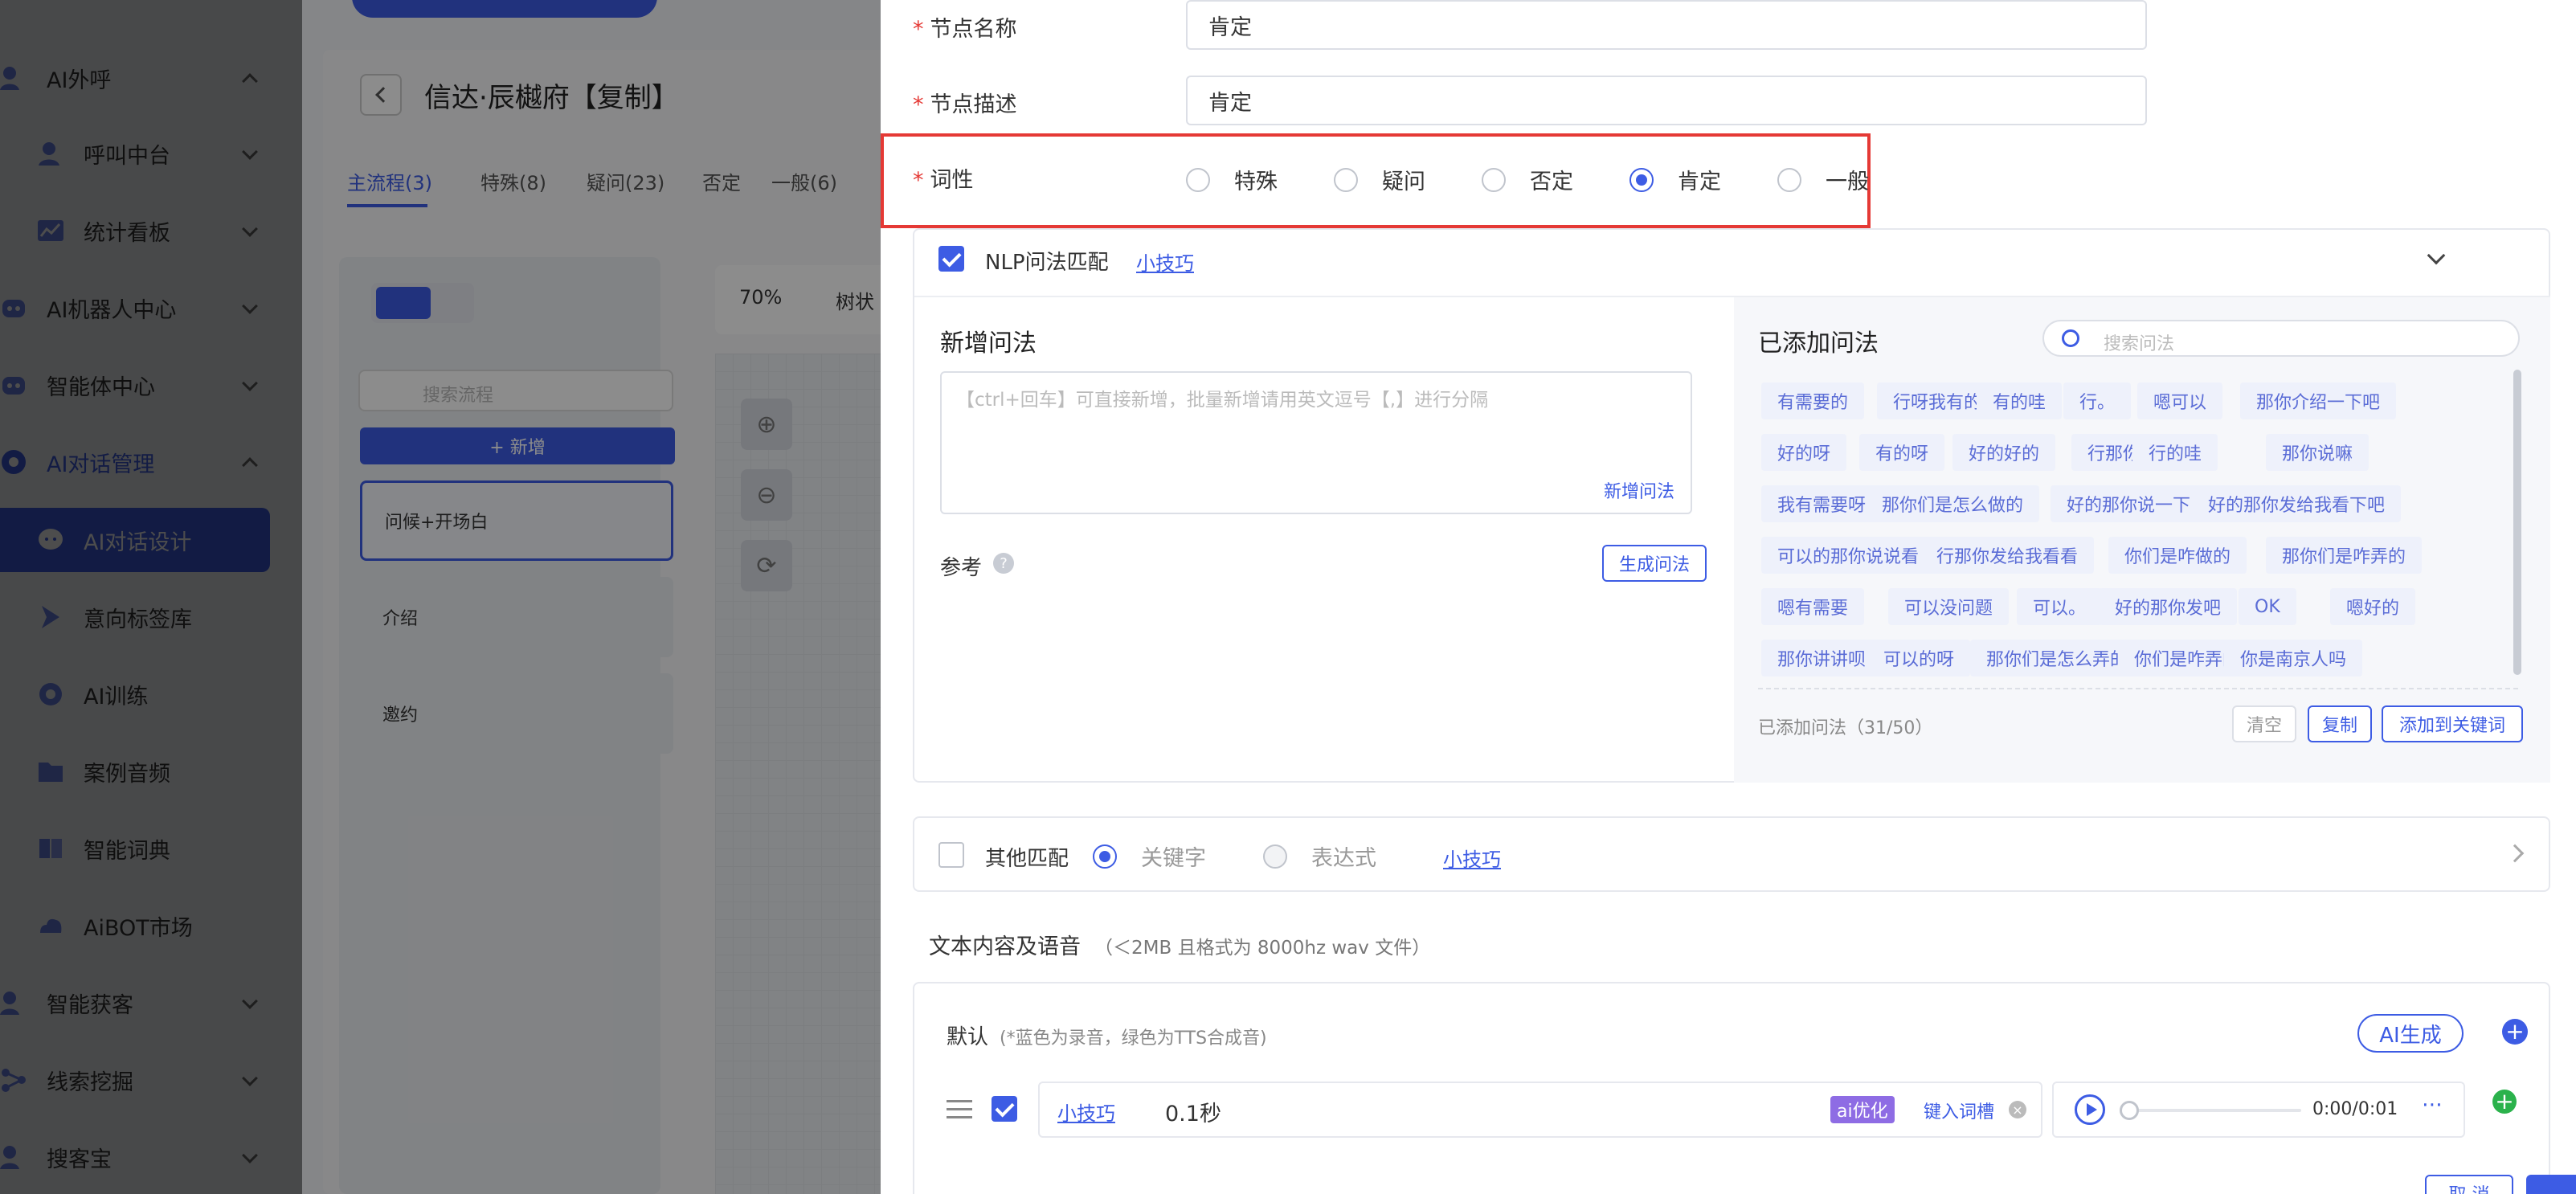 The width and height of the screenshot is (2576, 1194). What do you see at coordinates (1822, 503) in the screenshot?
I see `question-chip: 我有需要呀` at bounding box center [1822, 503].